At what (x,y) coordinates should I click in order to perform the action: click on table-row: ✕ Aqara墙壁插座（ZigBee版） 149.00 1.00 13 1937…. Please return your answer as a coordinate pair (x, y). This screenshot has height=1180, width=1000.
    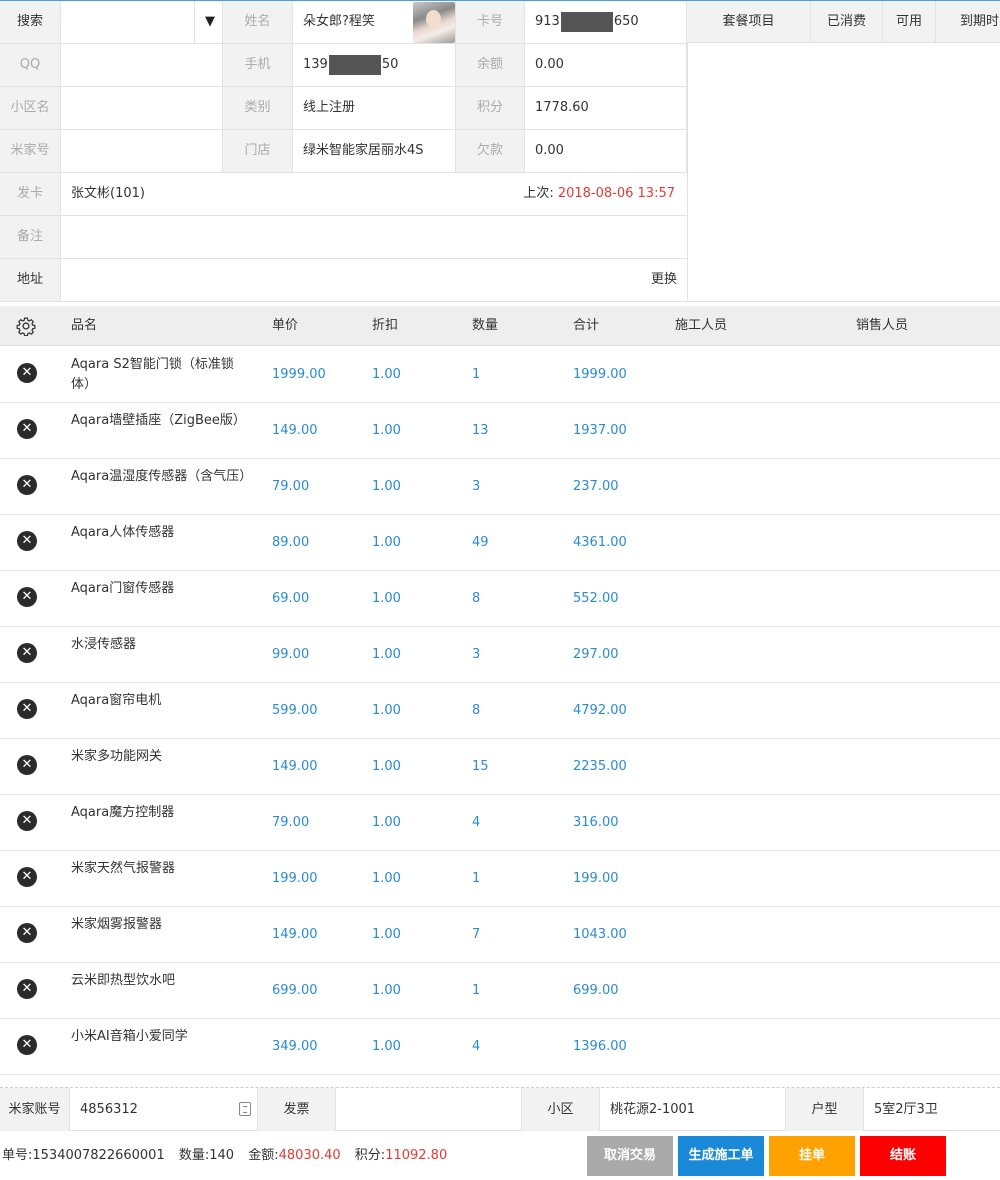
    Looking at the image, I should click on (500, 431).